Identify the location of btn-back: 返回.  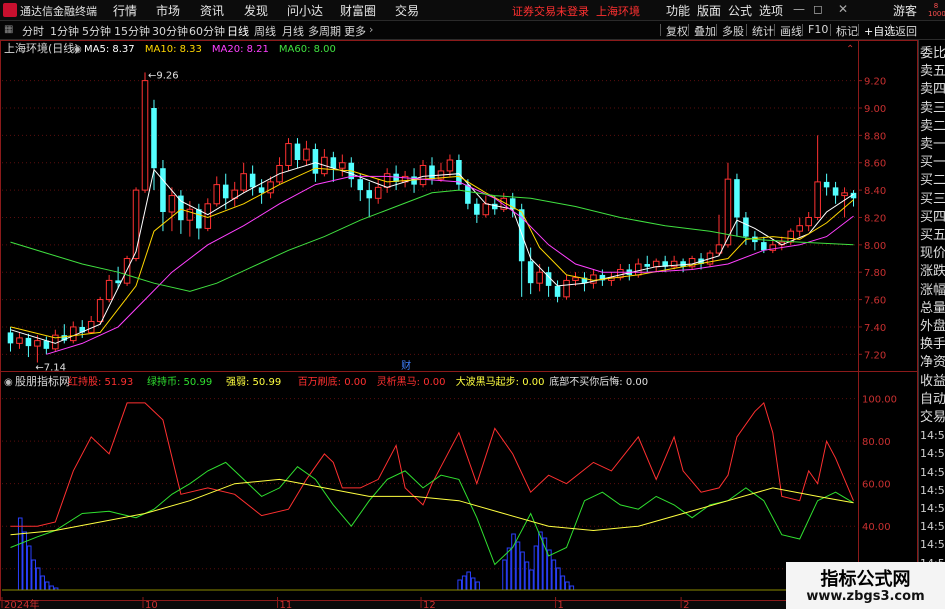
(906, 31).